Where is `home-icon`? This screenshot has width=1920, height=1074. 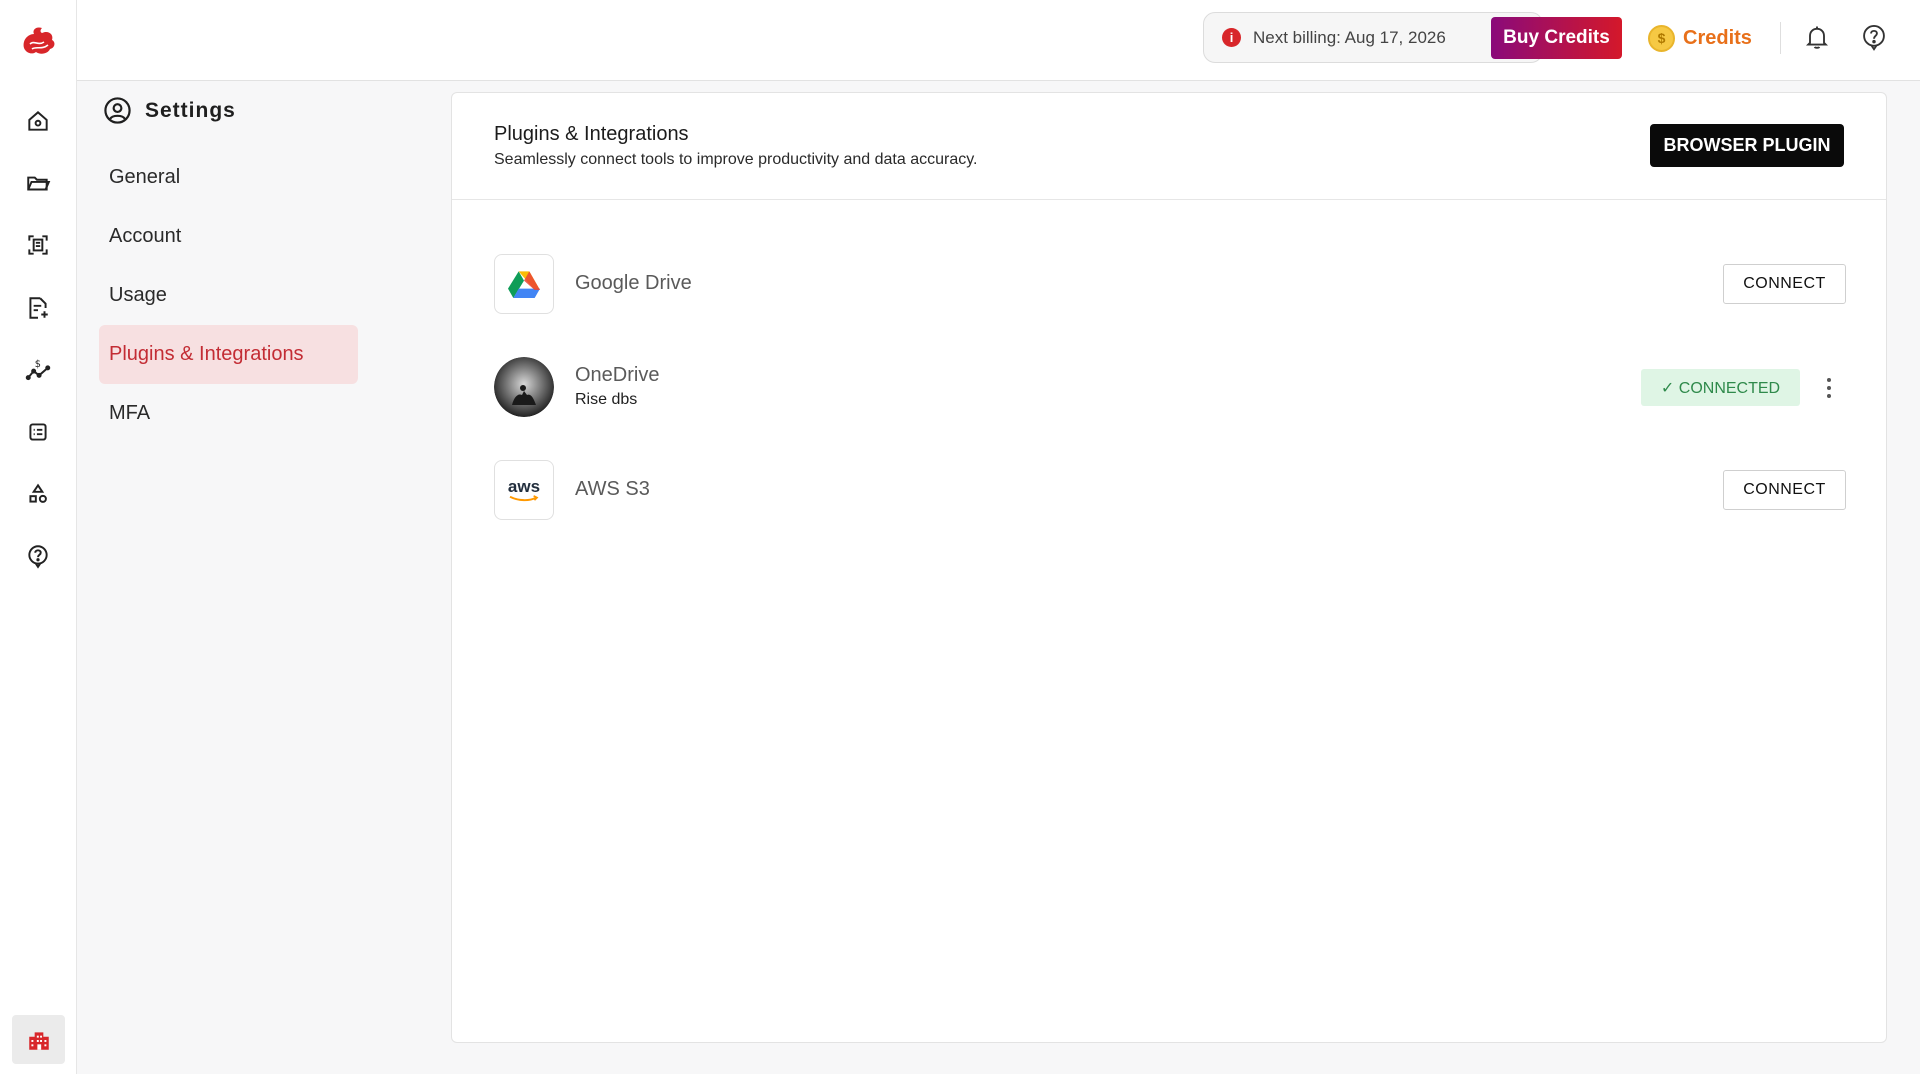 home-icon is located at coordinates (38, 121).